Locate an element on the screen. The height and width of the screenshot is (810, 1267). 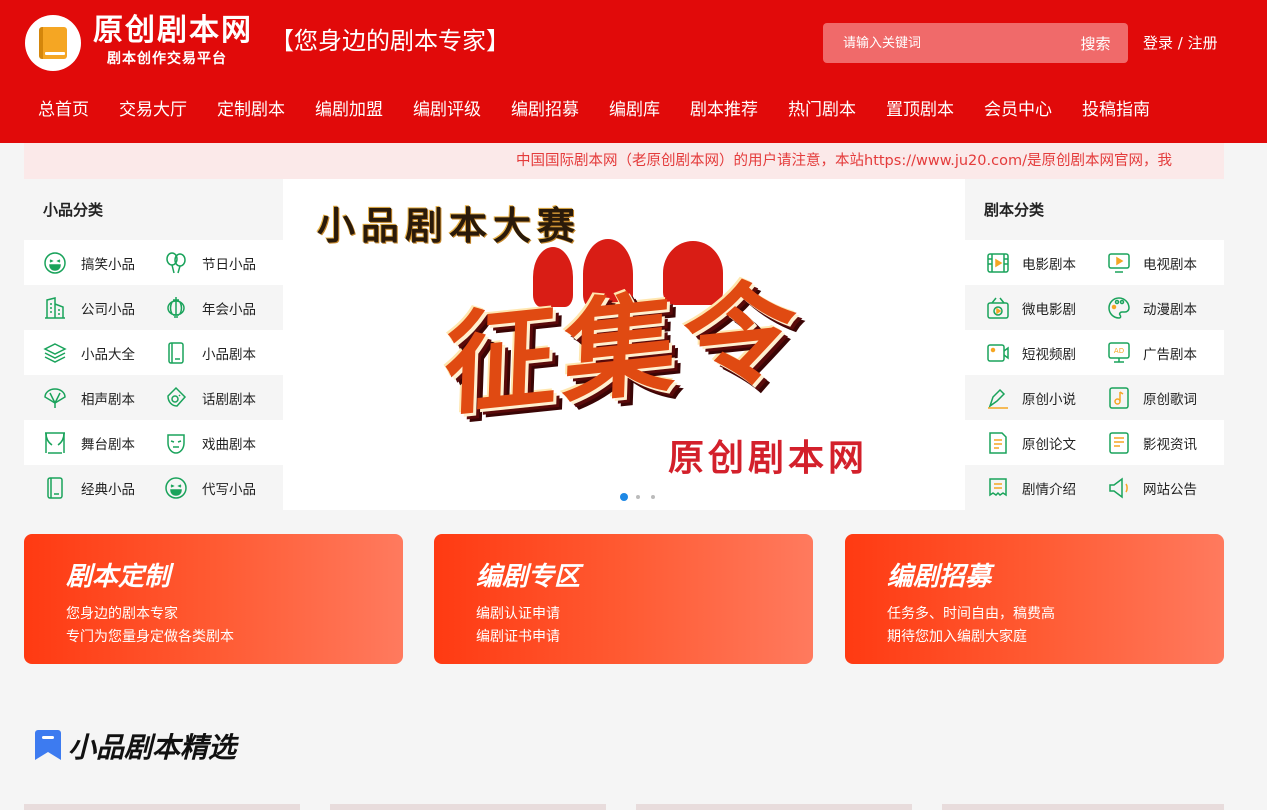
search-button: 搜索 is located at coordinates (1095, 43).